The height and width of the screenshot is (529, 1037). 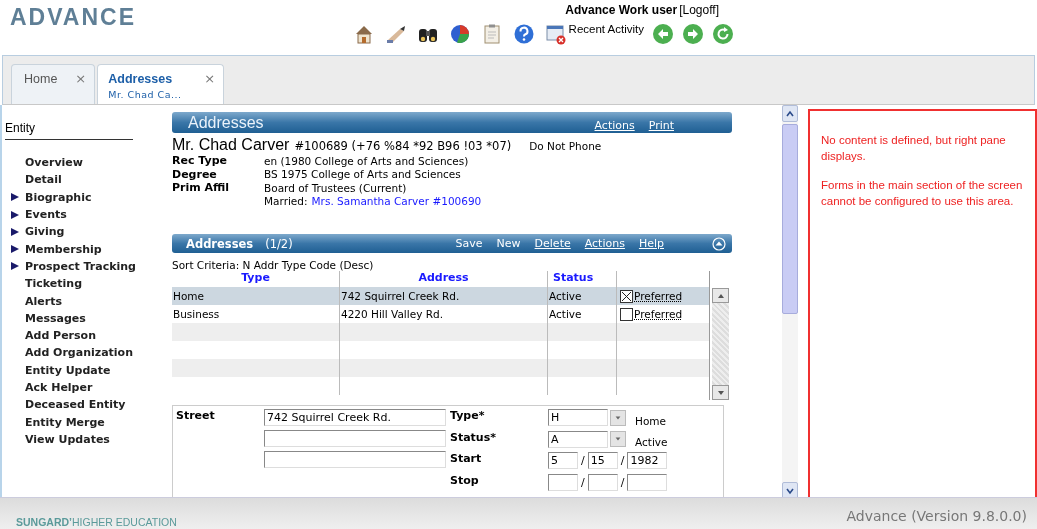 What do you see at coordinates (621, 10) in the screenshot?
I see `user-name: Advance Work user` at bounding box center [621, 10].